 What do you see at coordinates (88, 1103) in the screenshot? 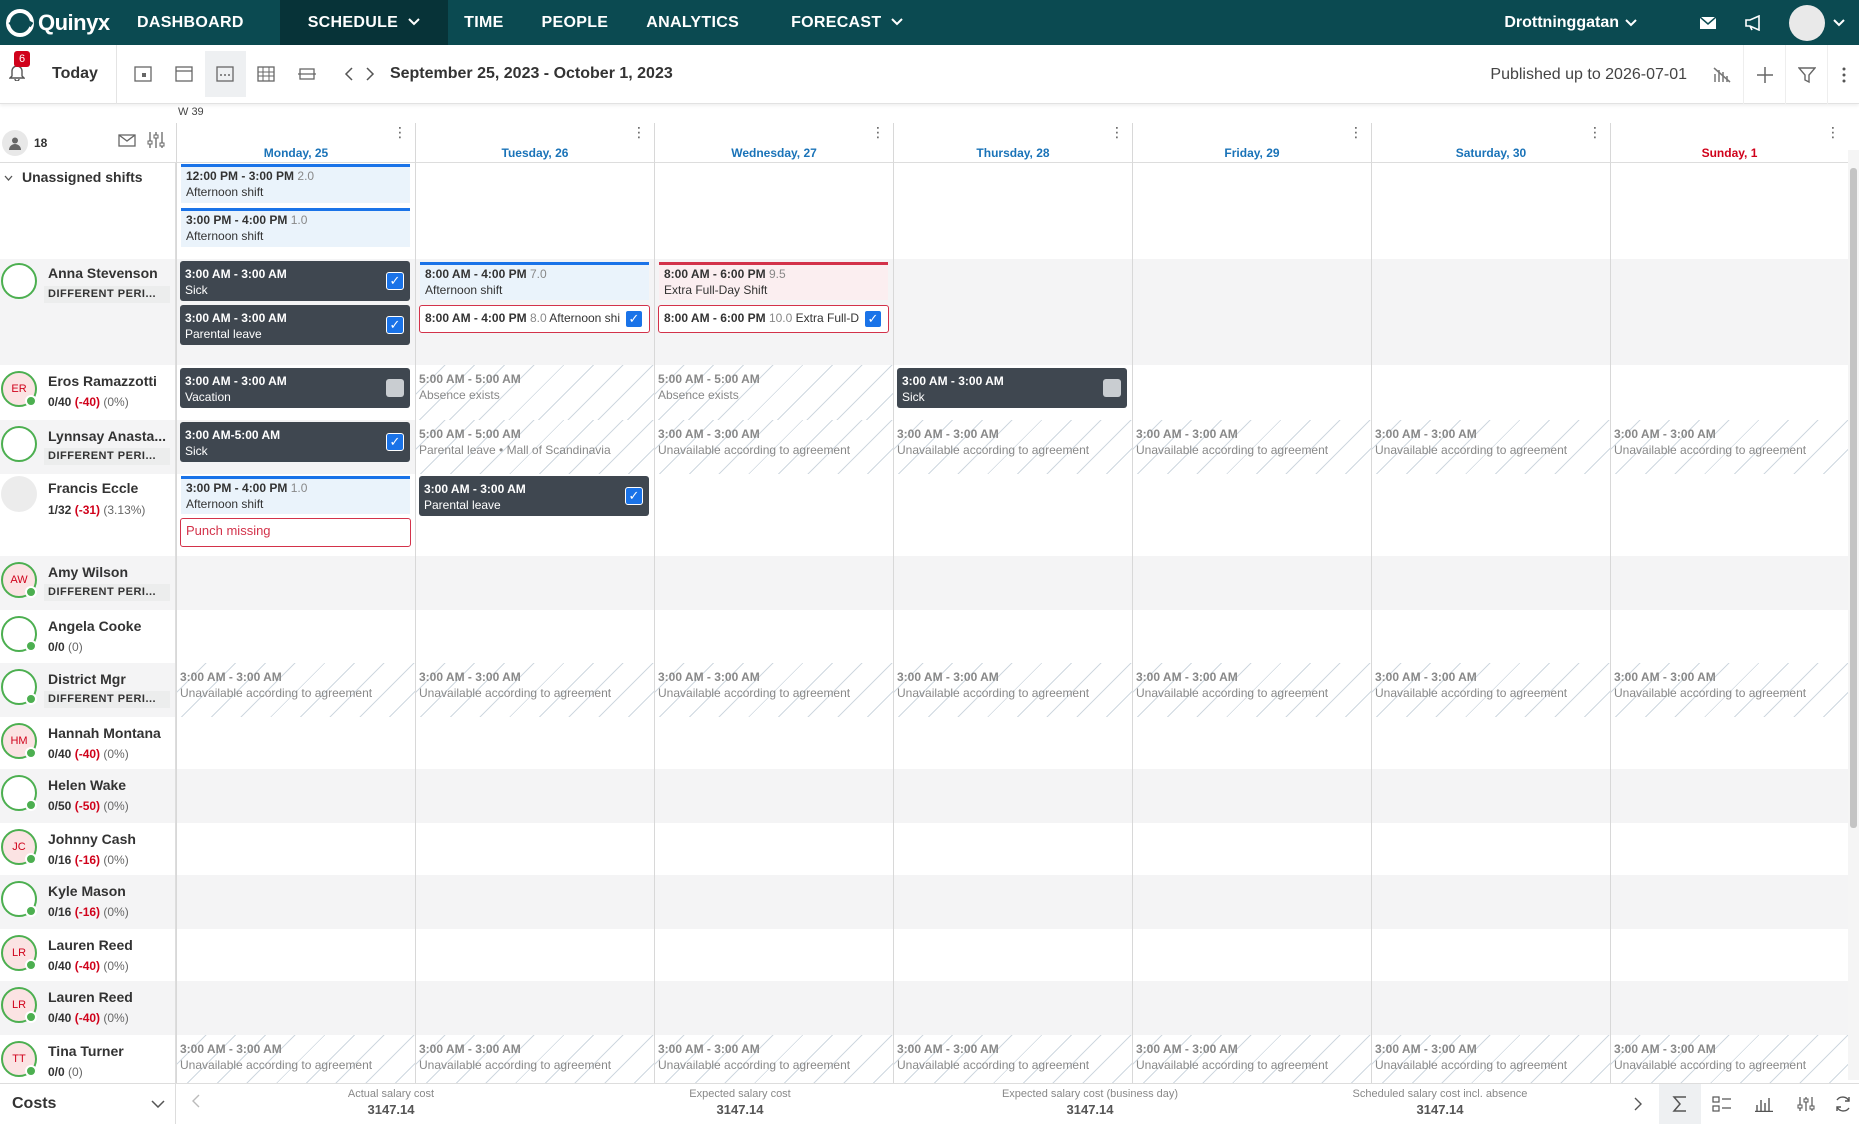
I see `costs-dropdown: Costs` at bounding box center [88, 1103].